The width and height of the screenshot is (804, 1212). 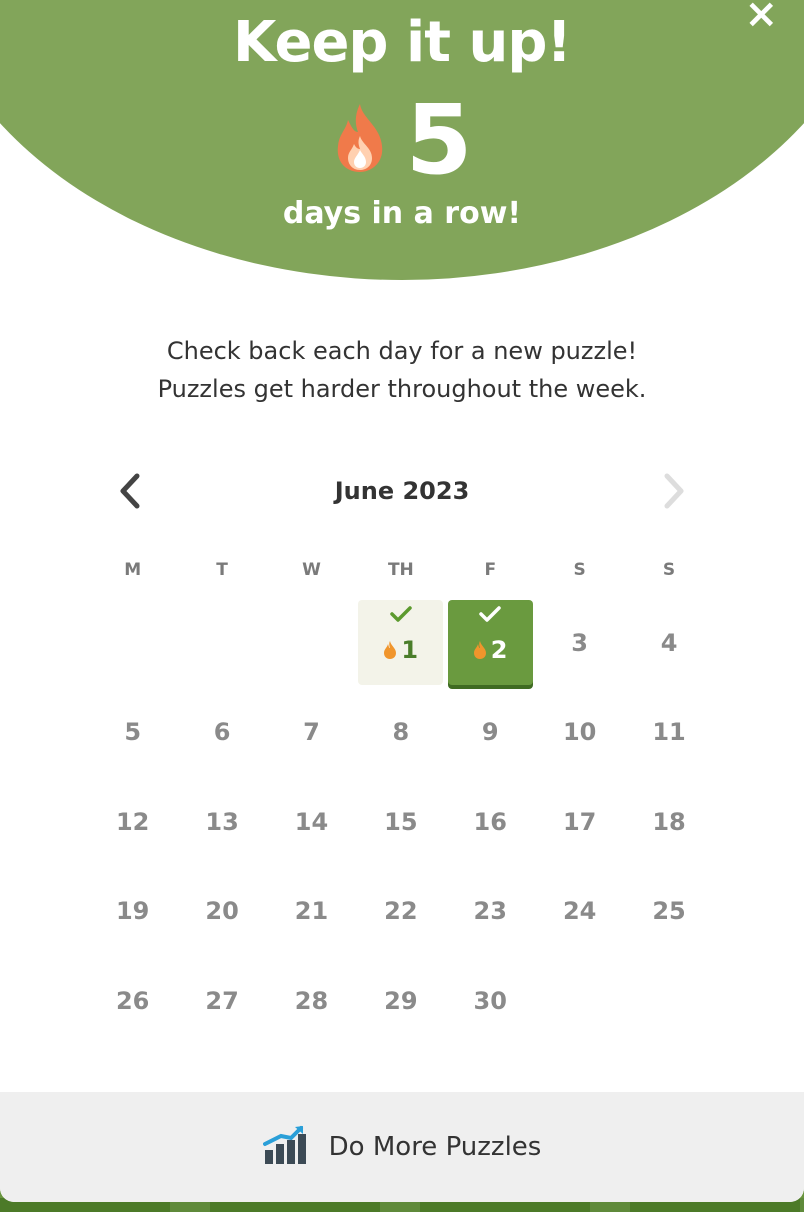 I want to click on day-number: 1, so click(x=410, y=649).